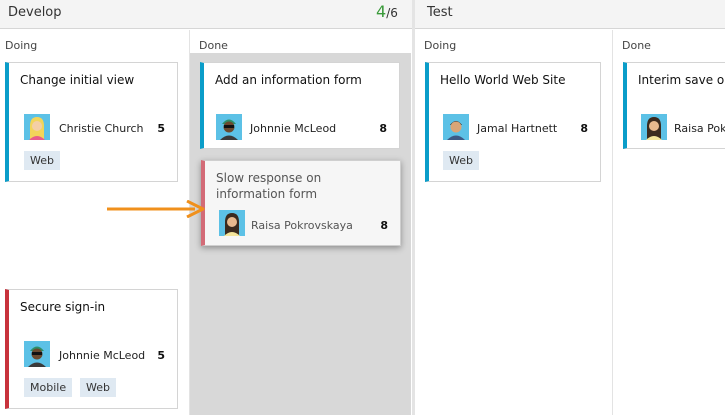 The width and height of the screenshot is (725, 415). I want to click on assignee-name: Raisa Pokrovskaya, so click(302, 225).